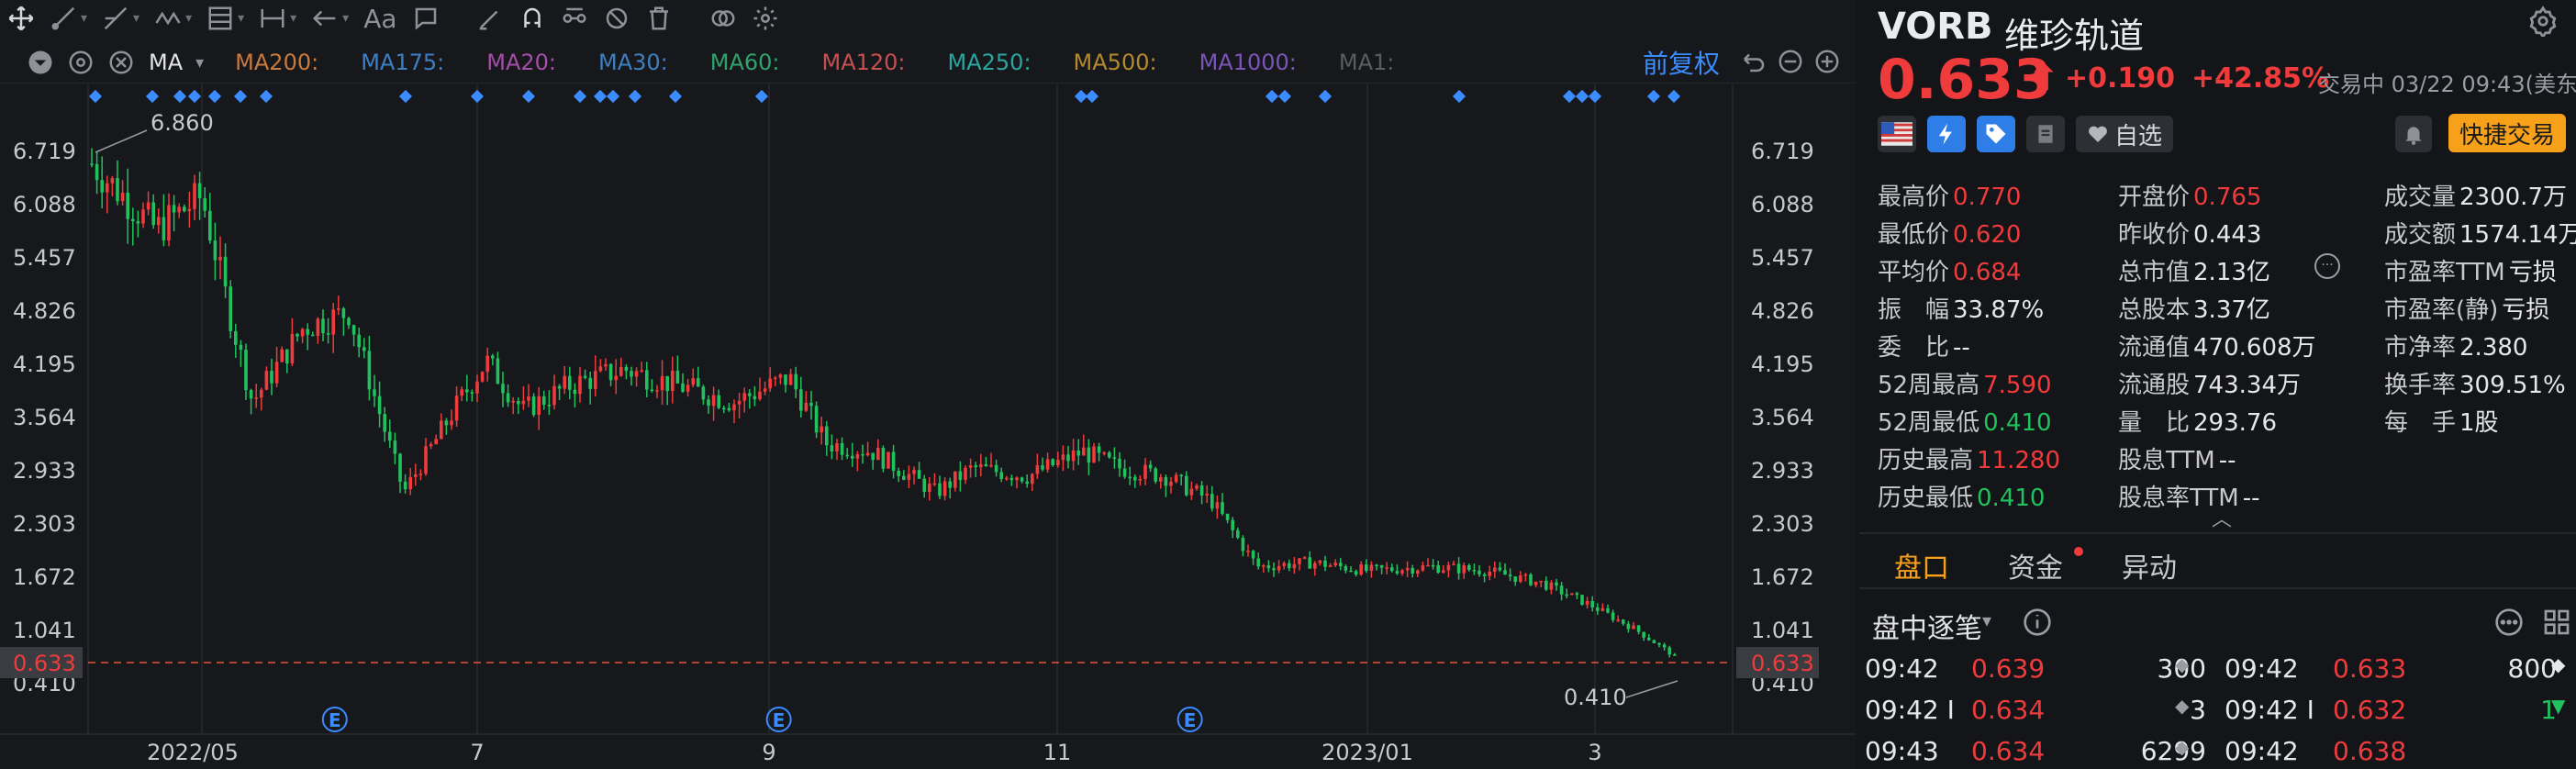  Describe the element at coordinates (617, 18) in the screenshot. I see `hide-tool` at that location.